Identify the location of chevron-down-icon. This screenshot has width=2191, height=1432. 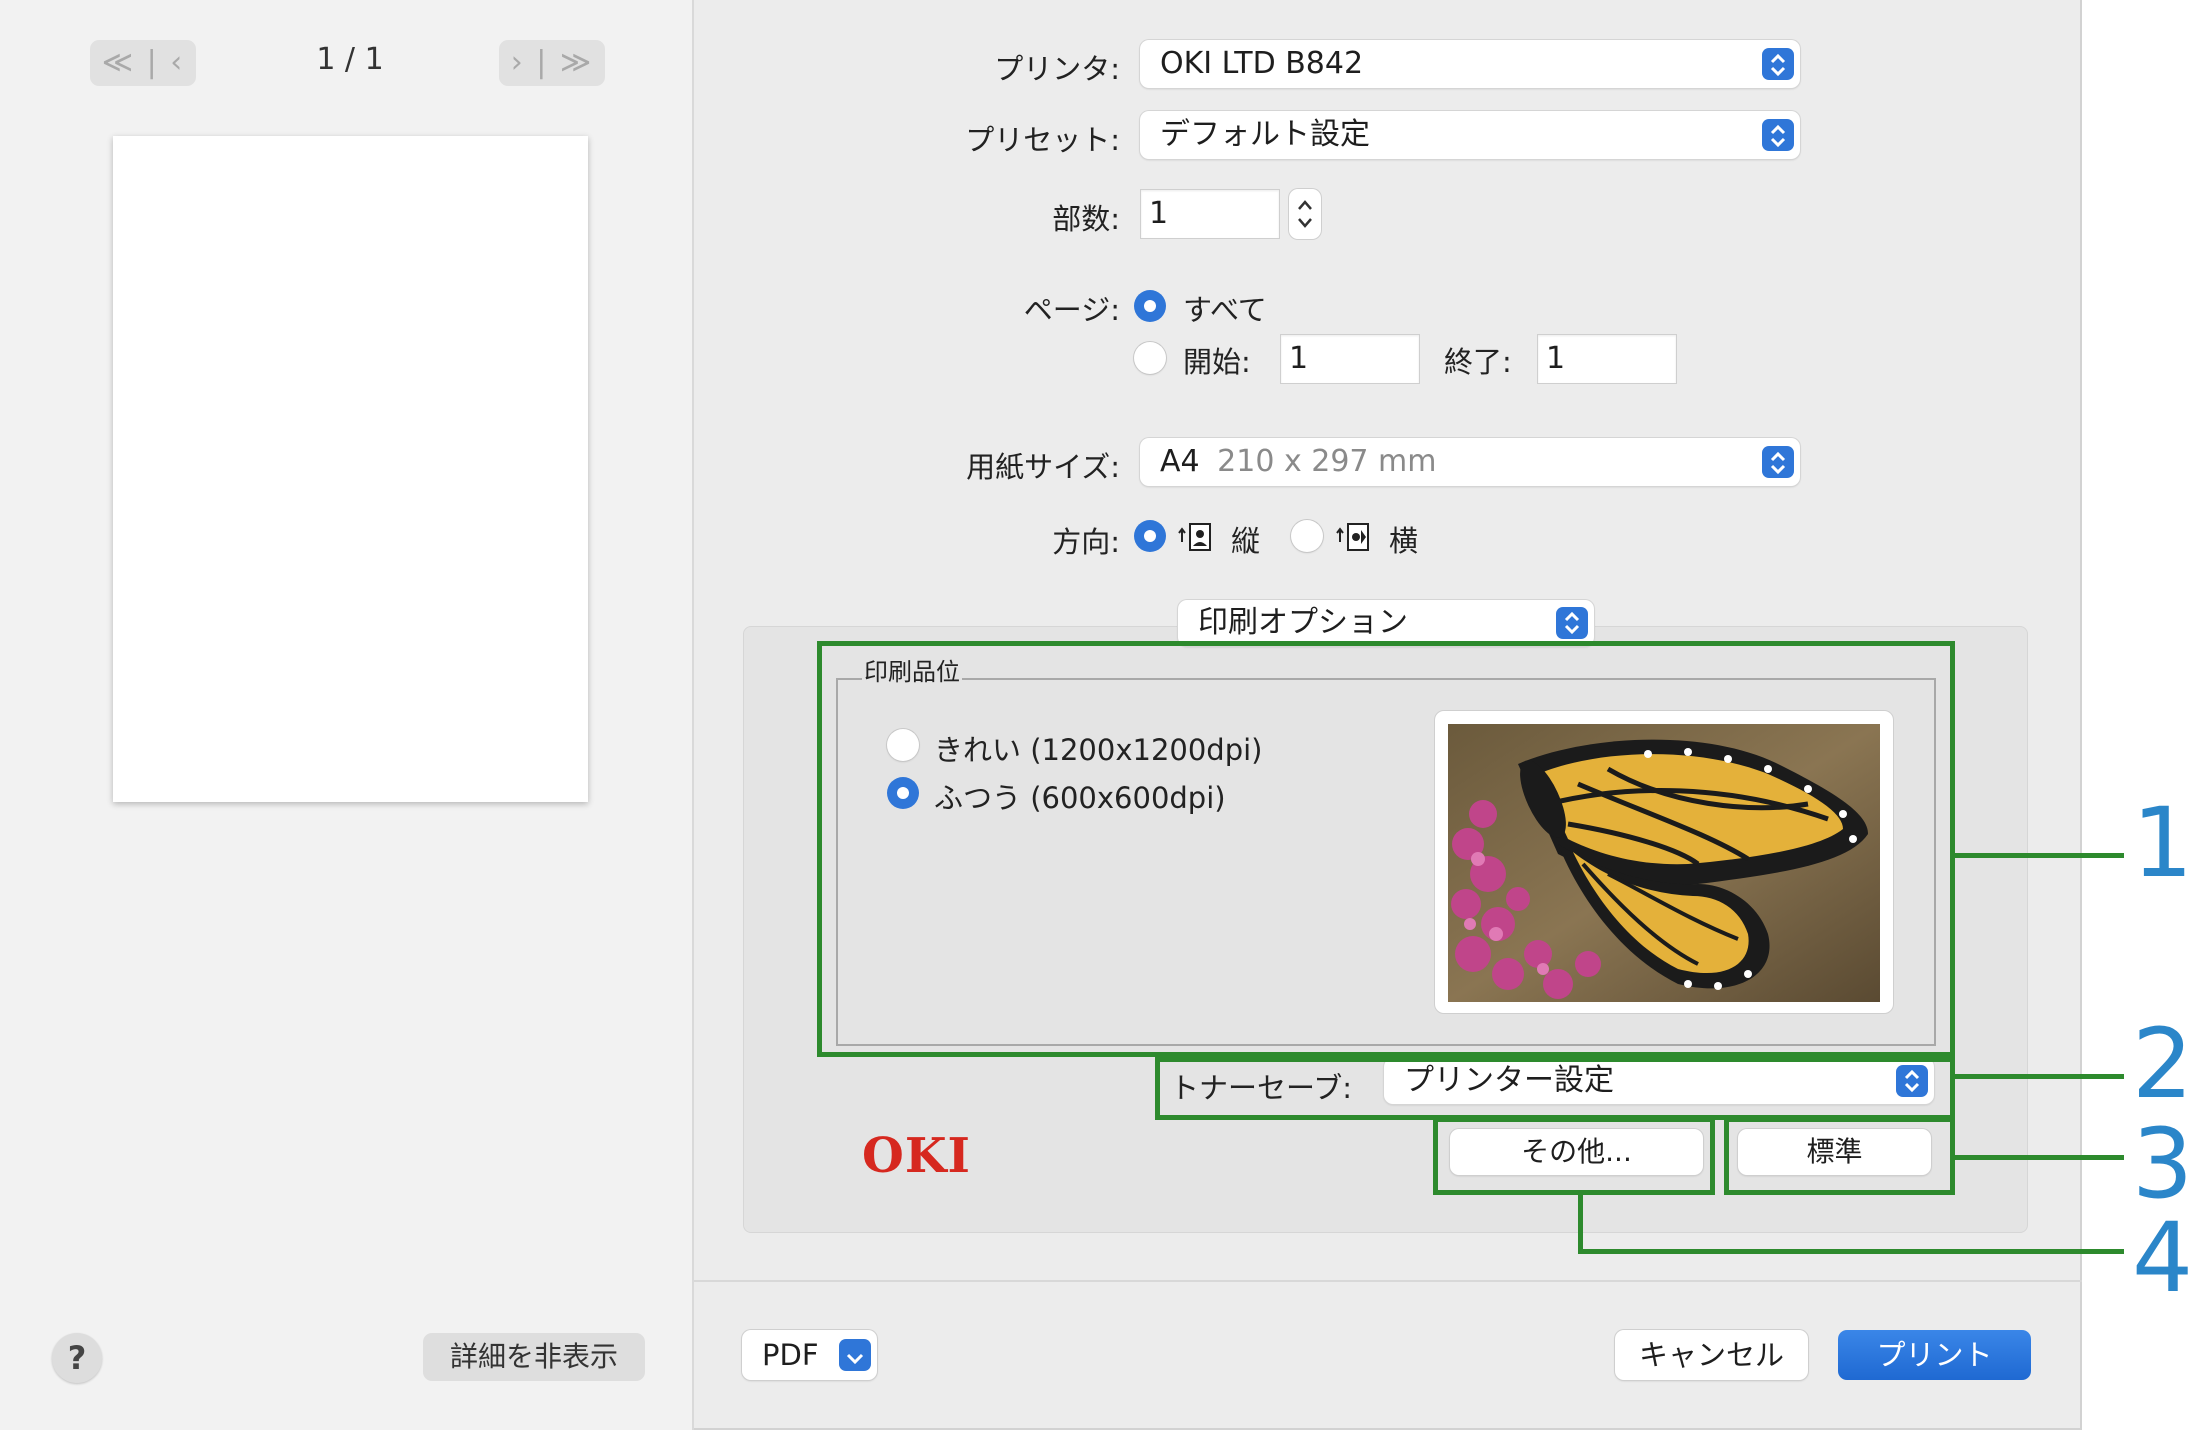
(855, 1355).